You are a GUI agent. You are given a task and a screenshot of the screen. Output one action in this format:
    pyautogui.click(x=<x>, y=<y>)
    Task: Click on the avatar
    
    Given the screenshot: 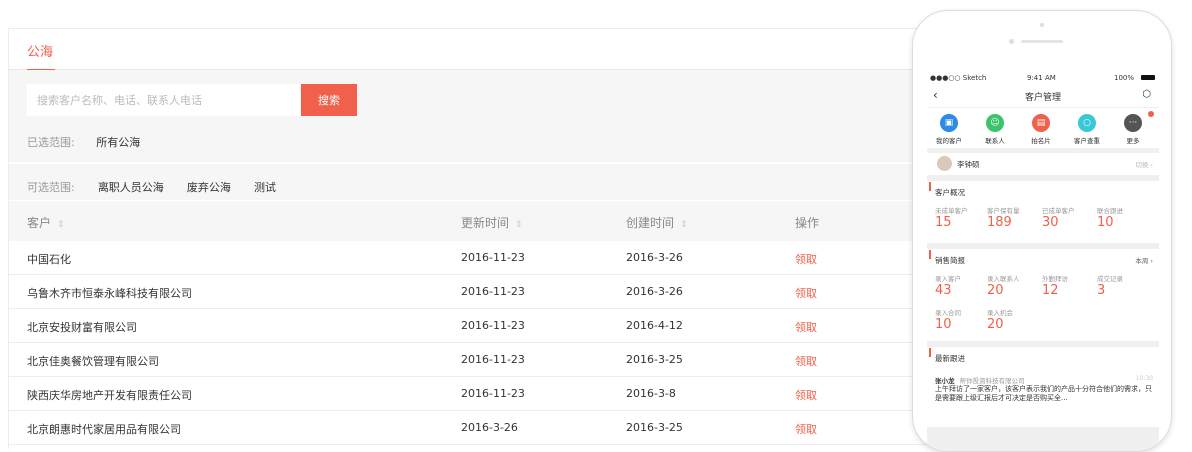 What is the action you would take?
    pyautogui.click(x=944, y=163)
    